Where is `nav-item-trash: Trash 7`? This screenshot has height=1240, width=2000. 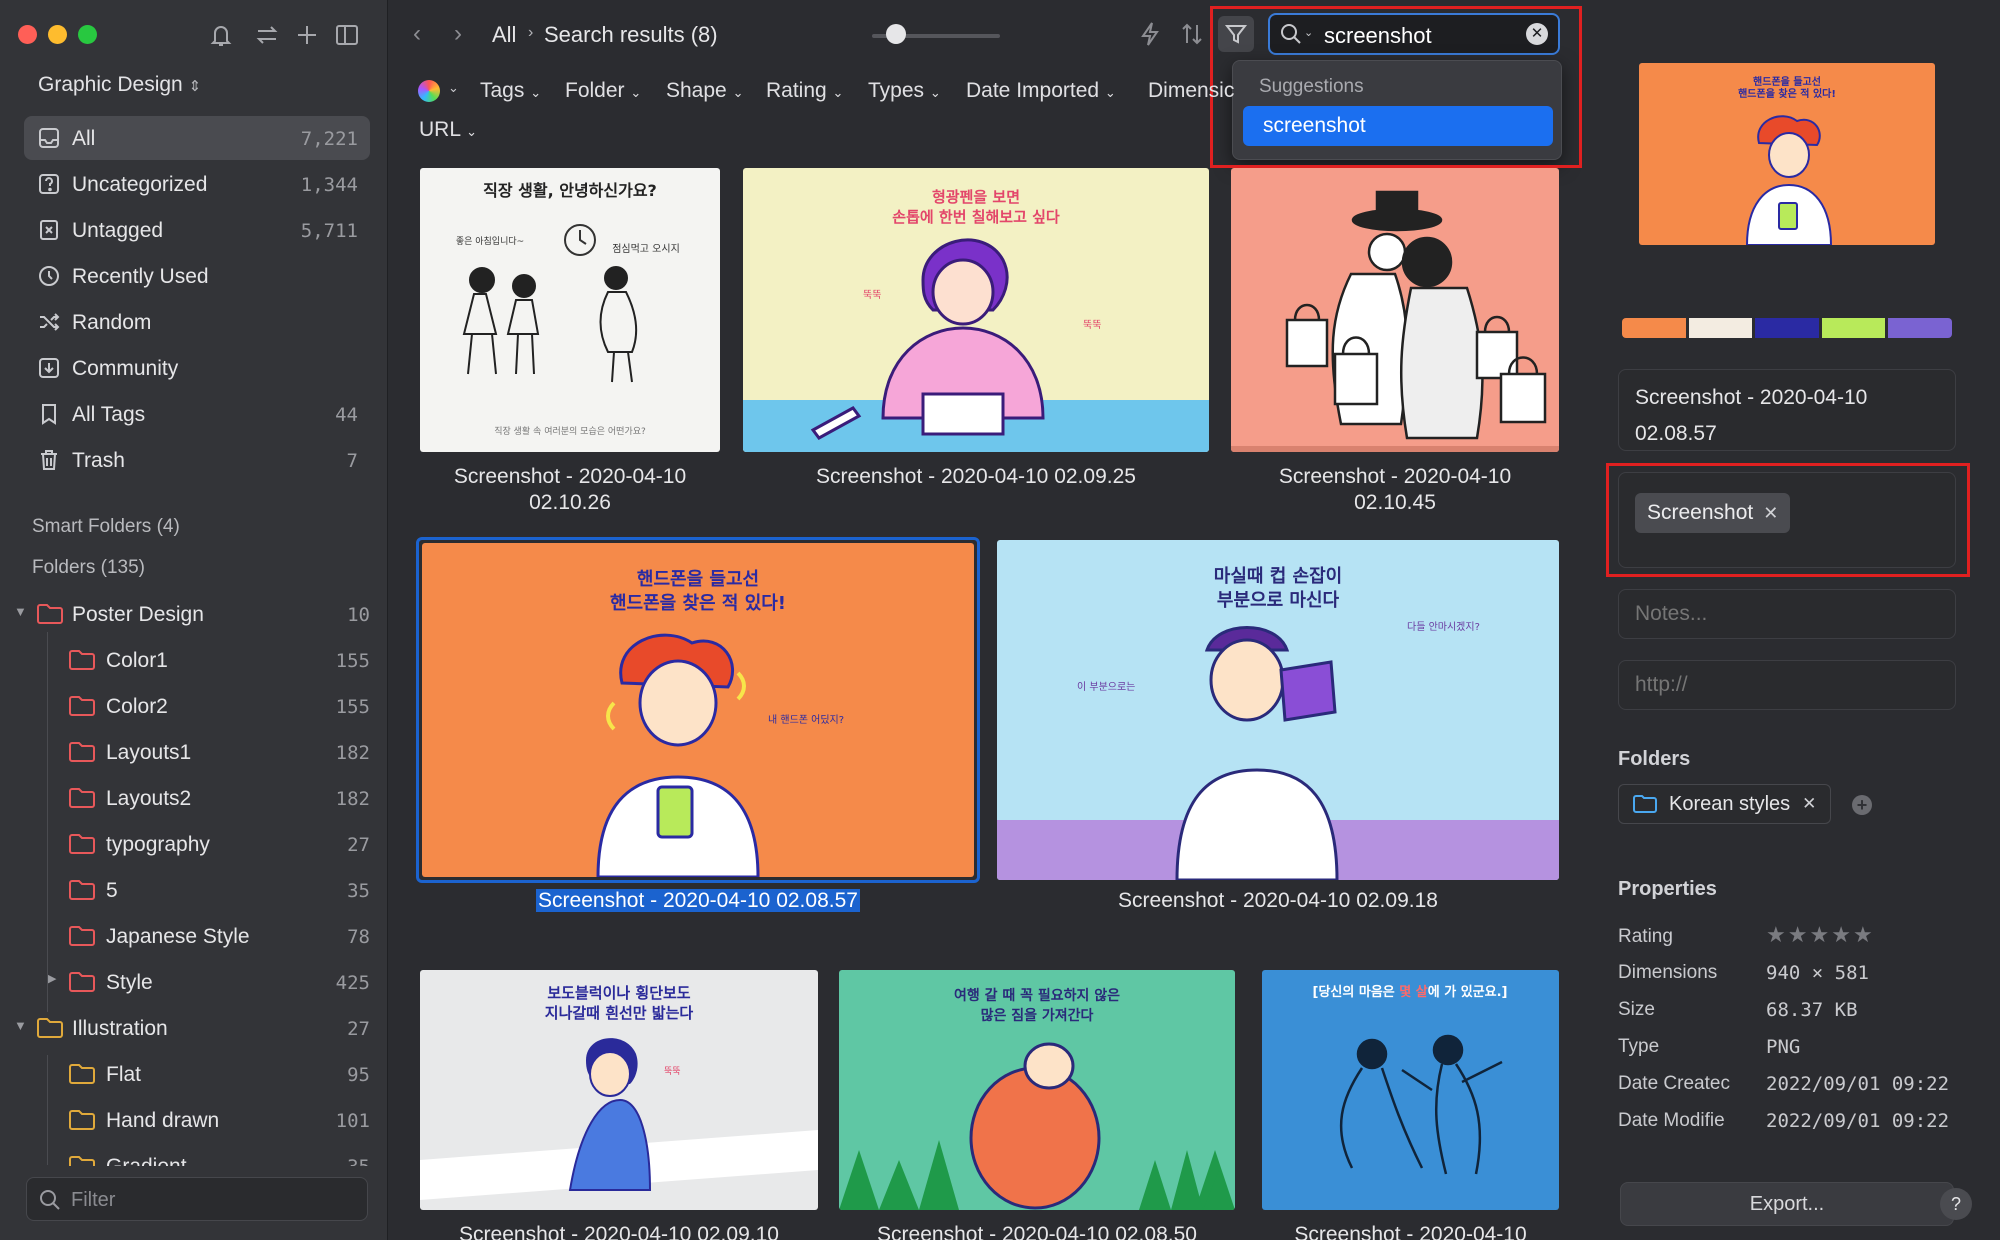 nav-item-trash: Trash 7 is located at coordinates (197, 460).